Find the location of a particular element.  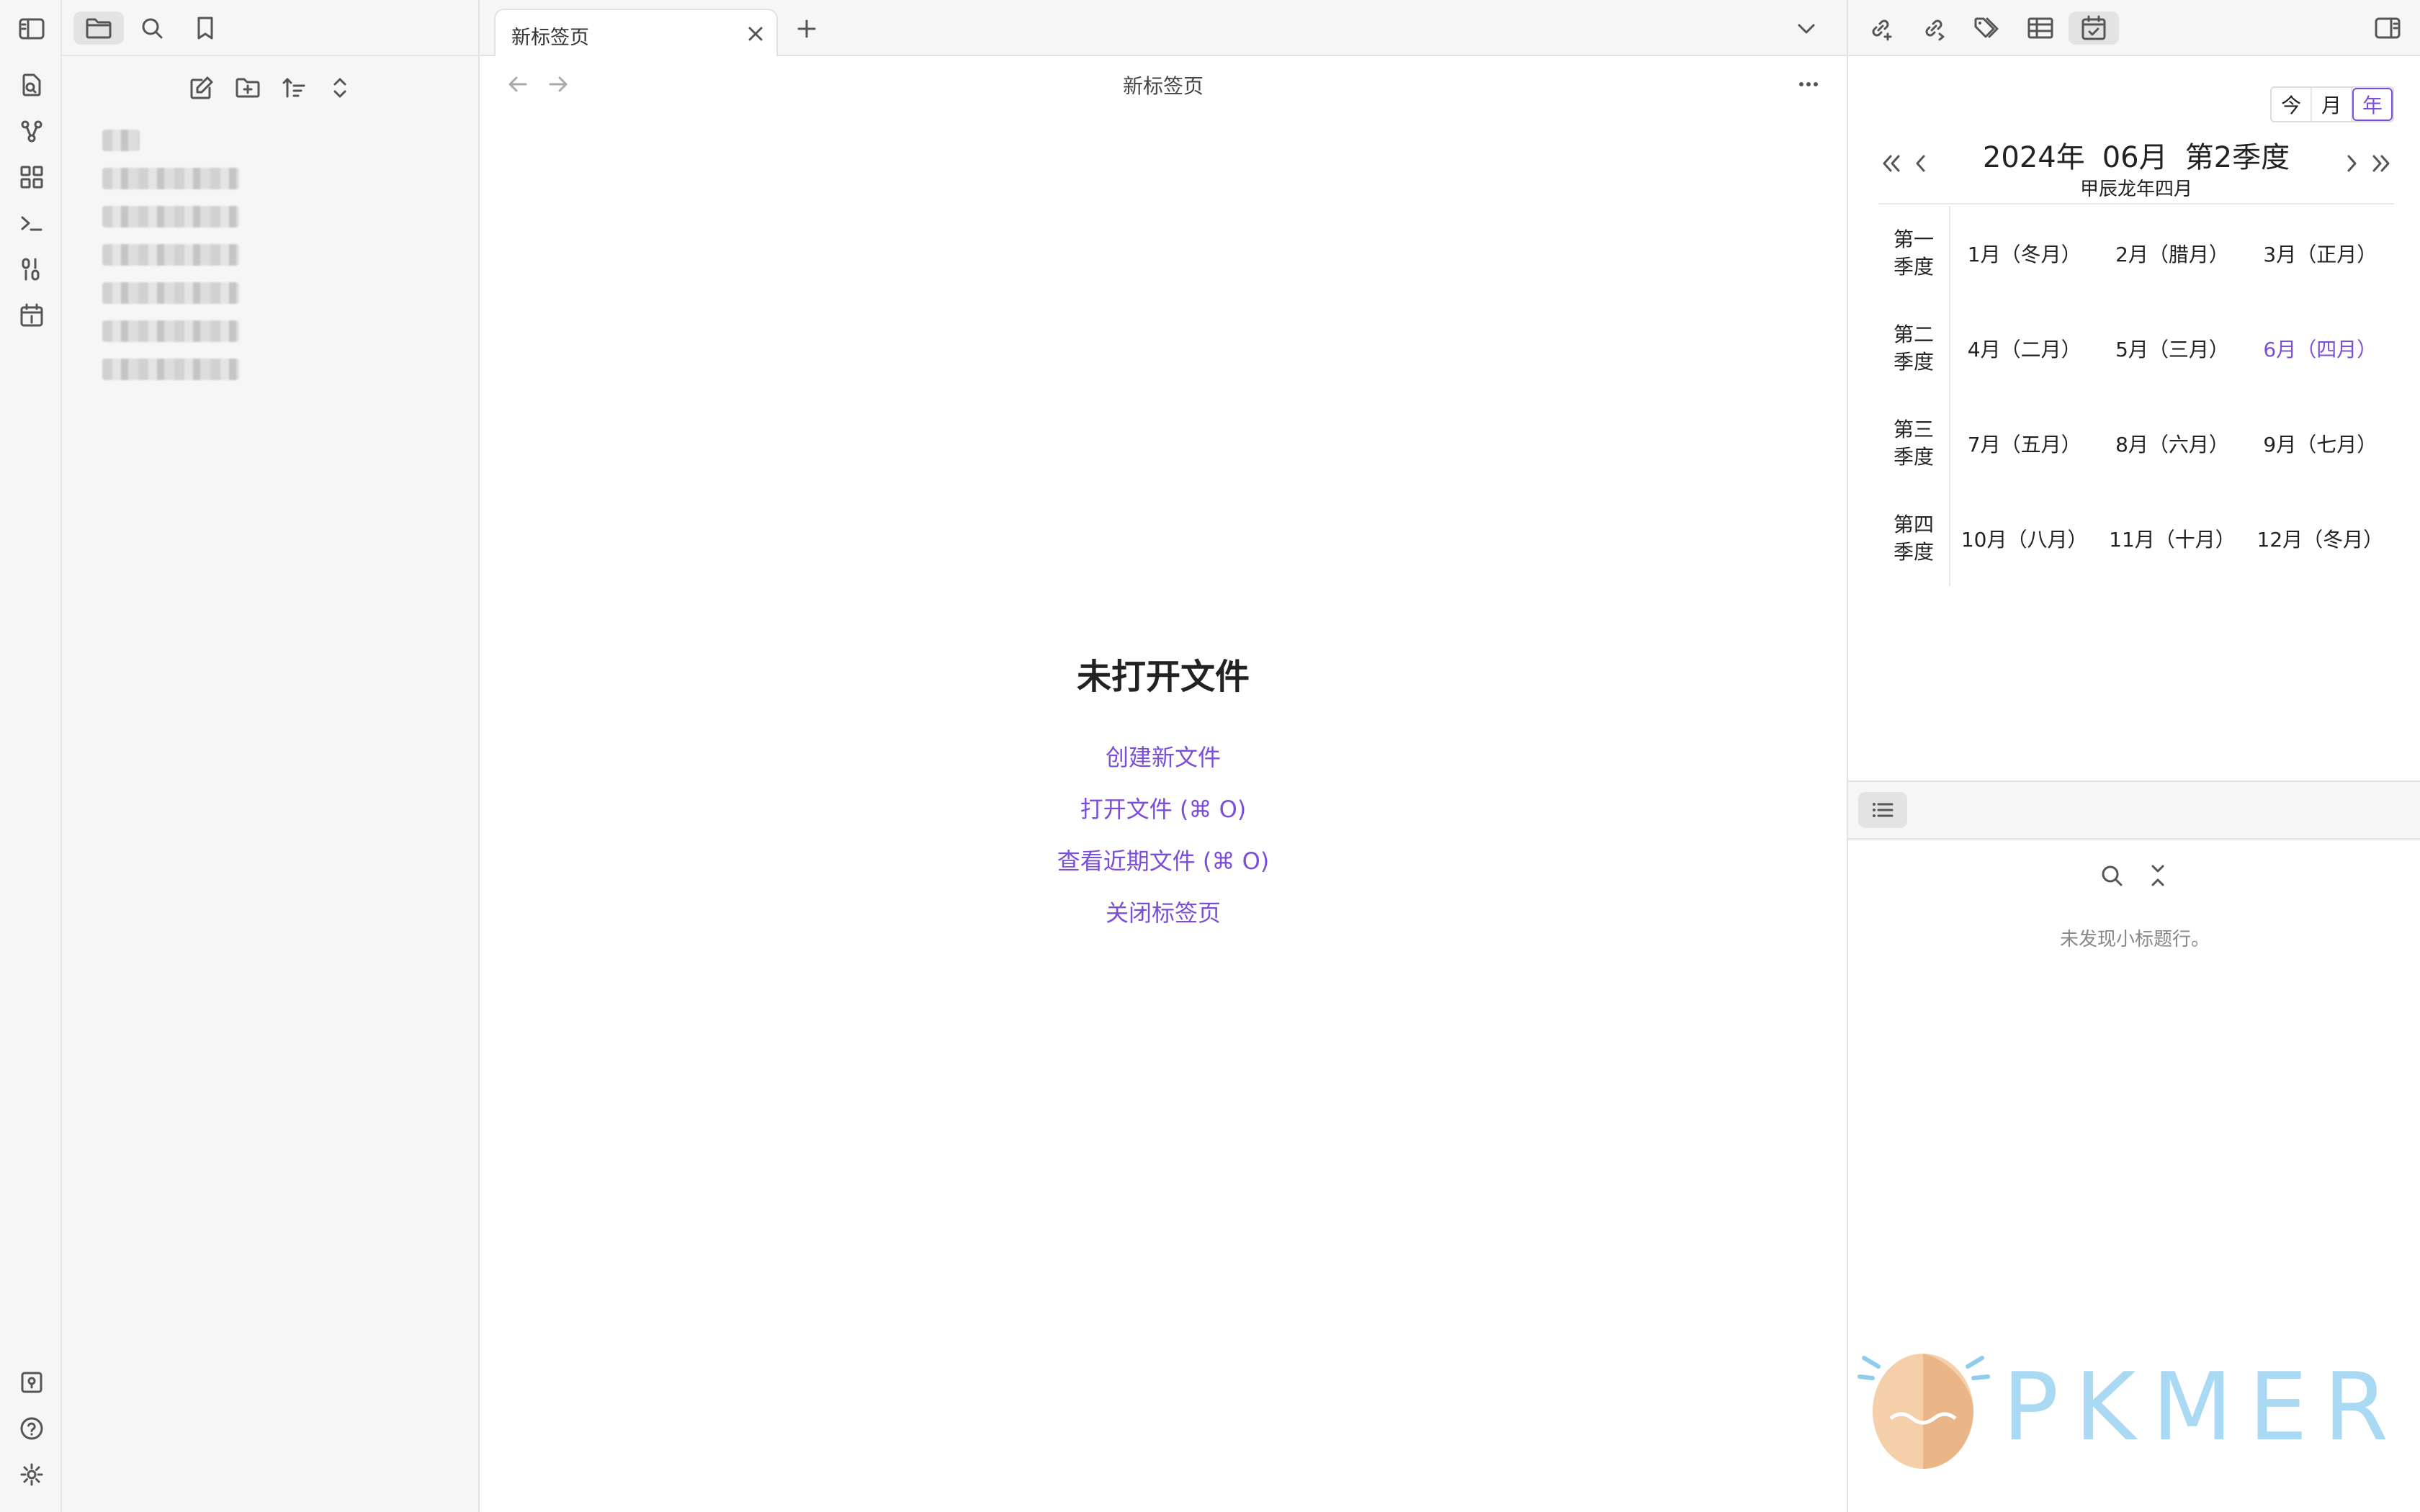

chevron-down-icon is located at coordinates (1806, 29).